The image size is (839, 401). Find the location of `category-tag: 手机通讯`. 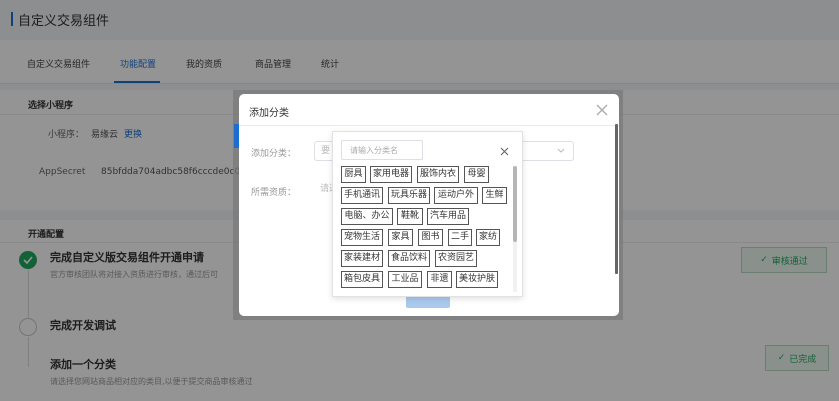

category-tag: 手机通讯 is located at coordinates (362, 195).